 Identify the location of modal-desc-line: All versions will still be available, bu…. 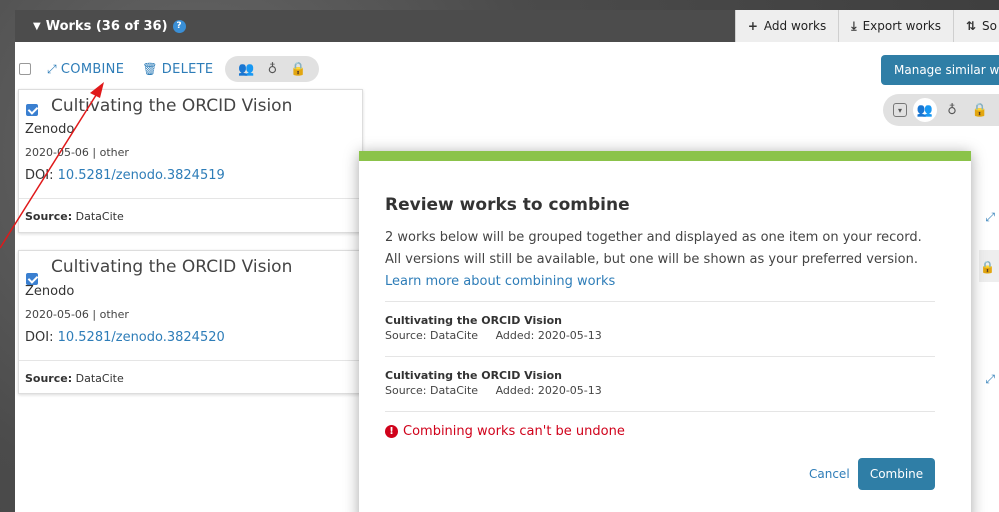
(651, 259).